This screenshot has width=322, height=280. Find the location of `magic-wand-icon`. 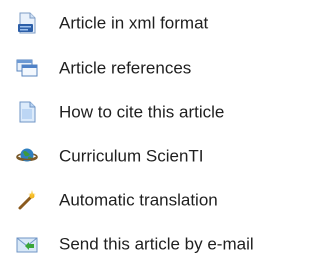

magic-wand-icon is located at coordinates (27, 200).